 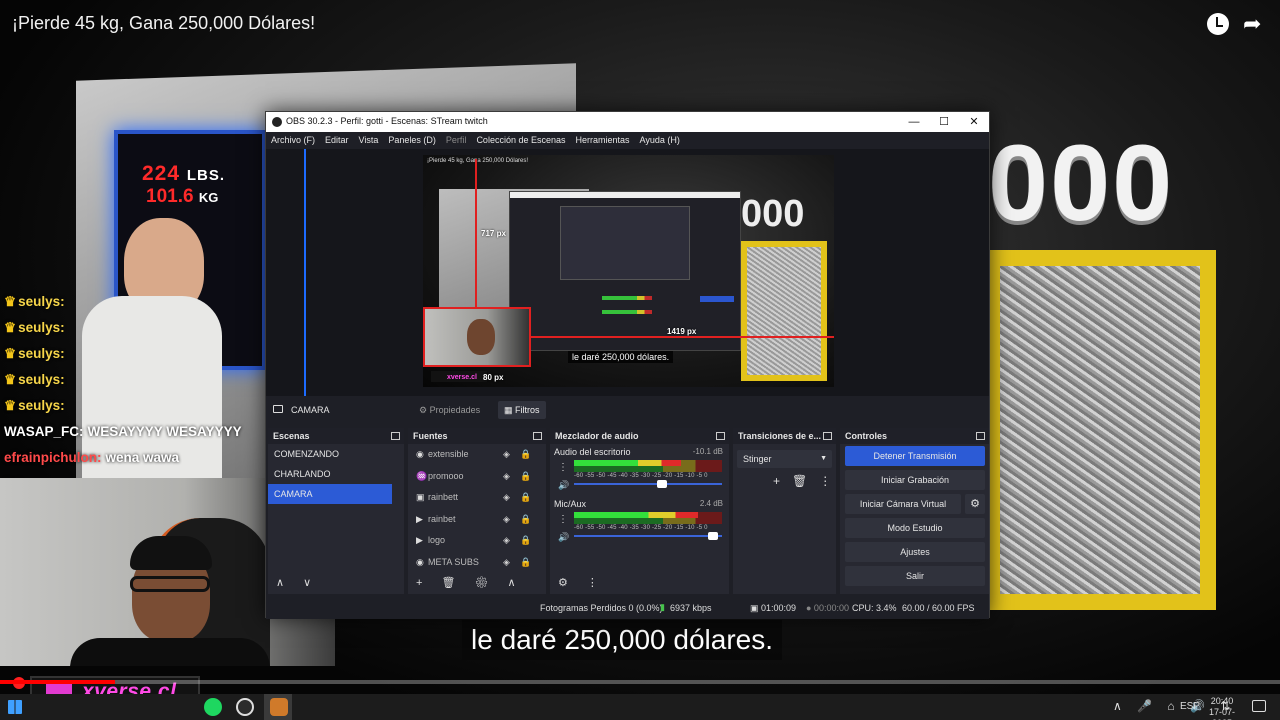 I want to click on record-time: ● 00:00:00, so click(x=827, y=608).